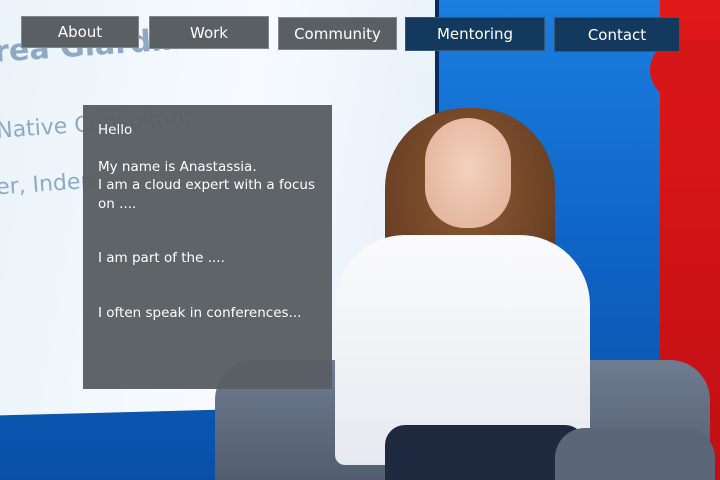 This screenshot has height=480, width=720. What do you see at coordinates (635, 454) in the screenshot?
I see `armchair-arm` at bounding box center [635, 454].